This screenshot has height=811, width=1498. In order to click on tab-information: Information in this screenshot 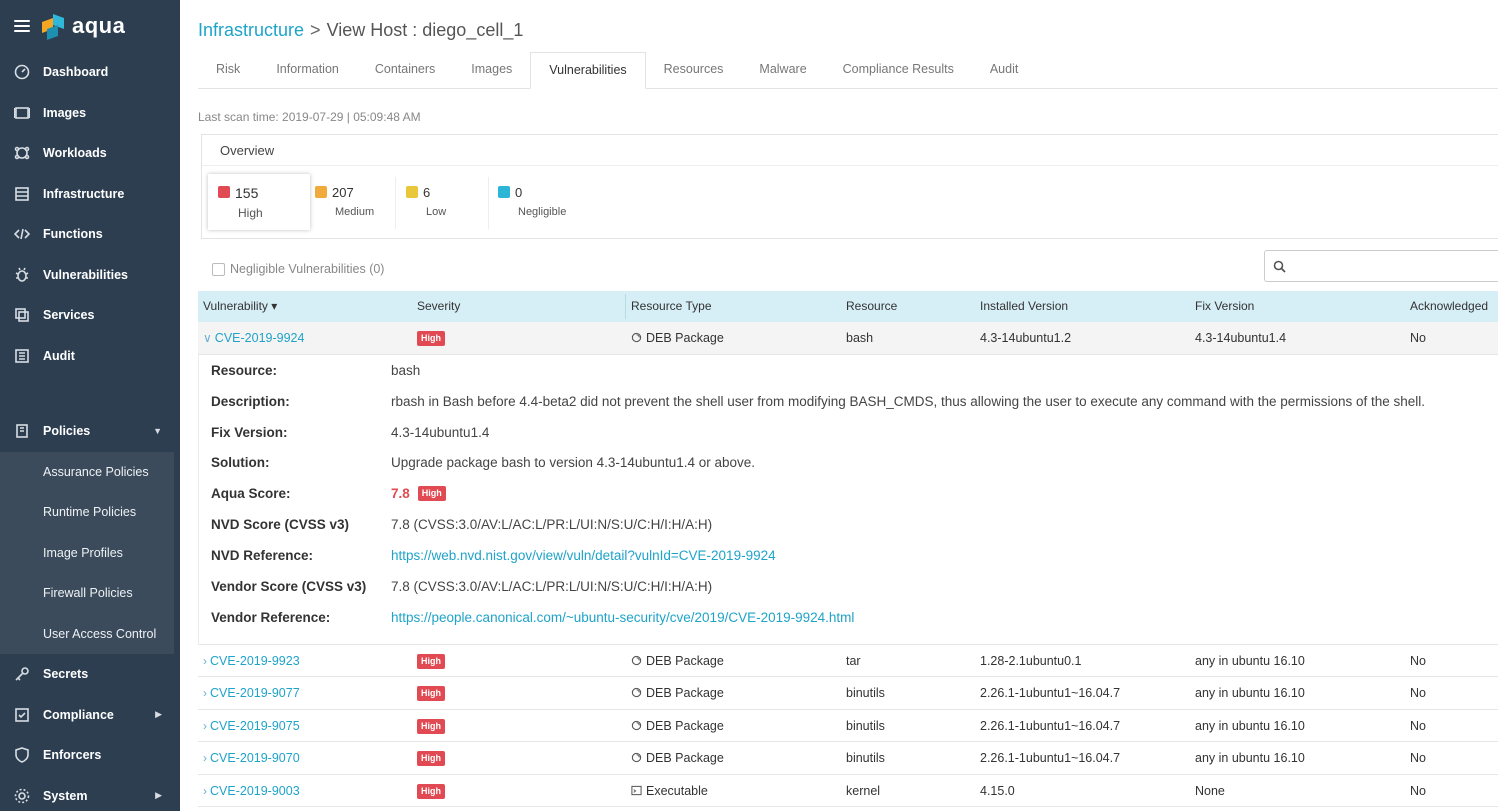, I will do `click(307, 70)`.